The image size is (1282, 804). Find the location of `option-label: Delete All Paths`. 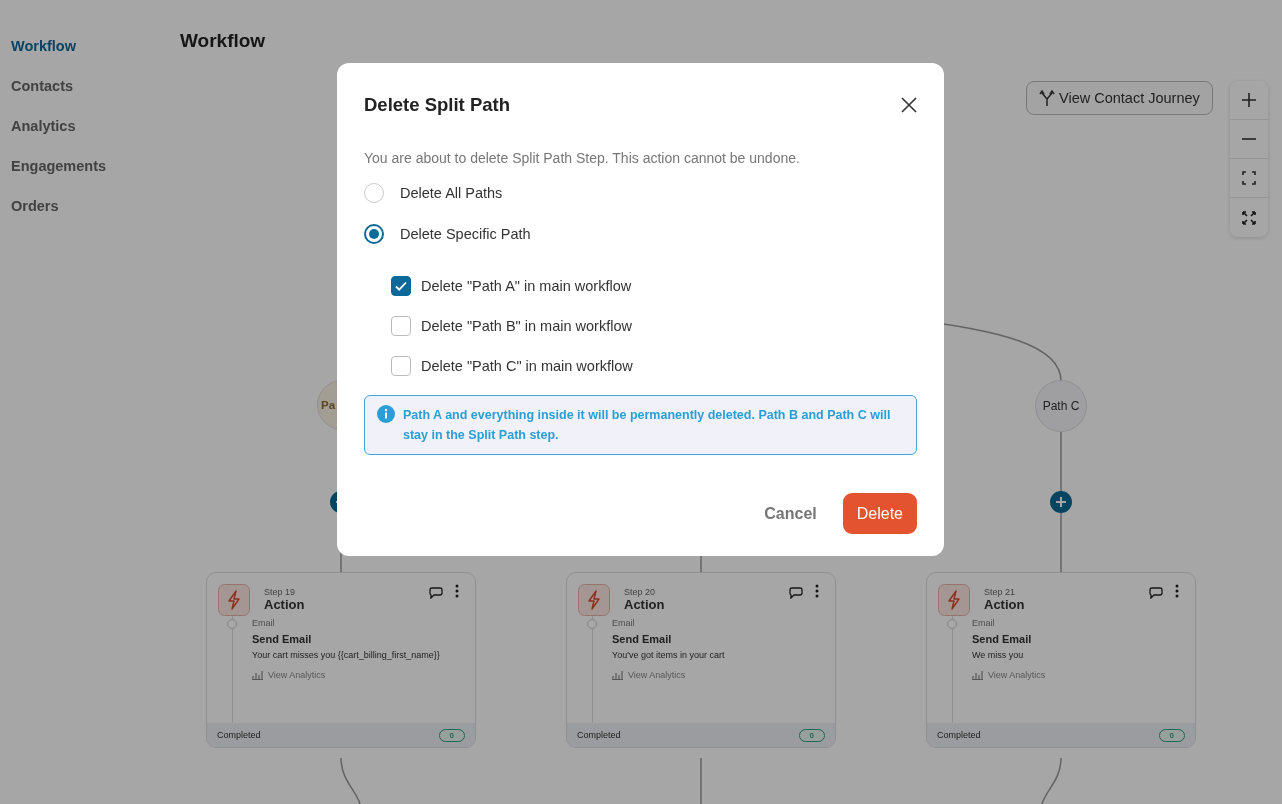

option-label: Delete All Paths is located at coordinates (451, 193).